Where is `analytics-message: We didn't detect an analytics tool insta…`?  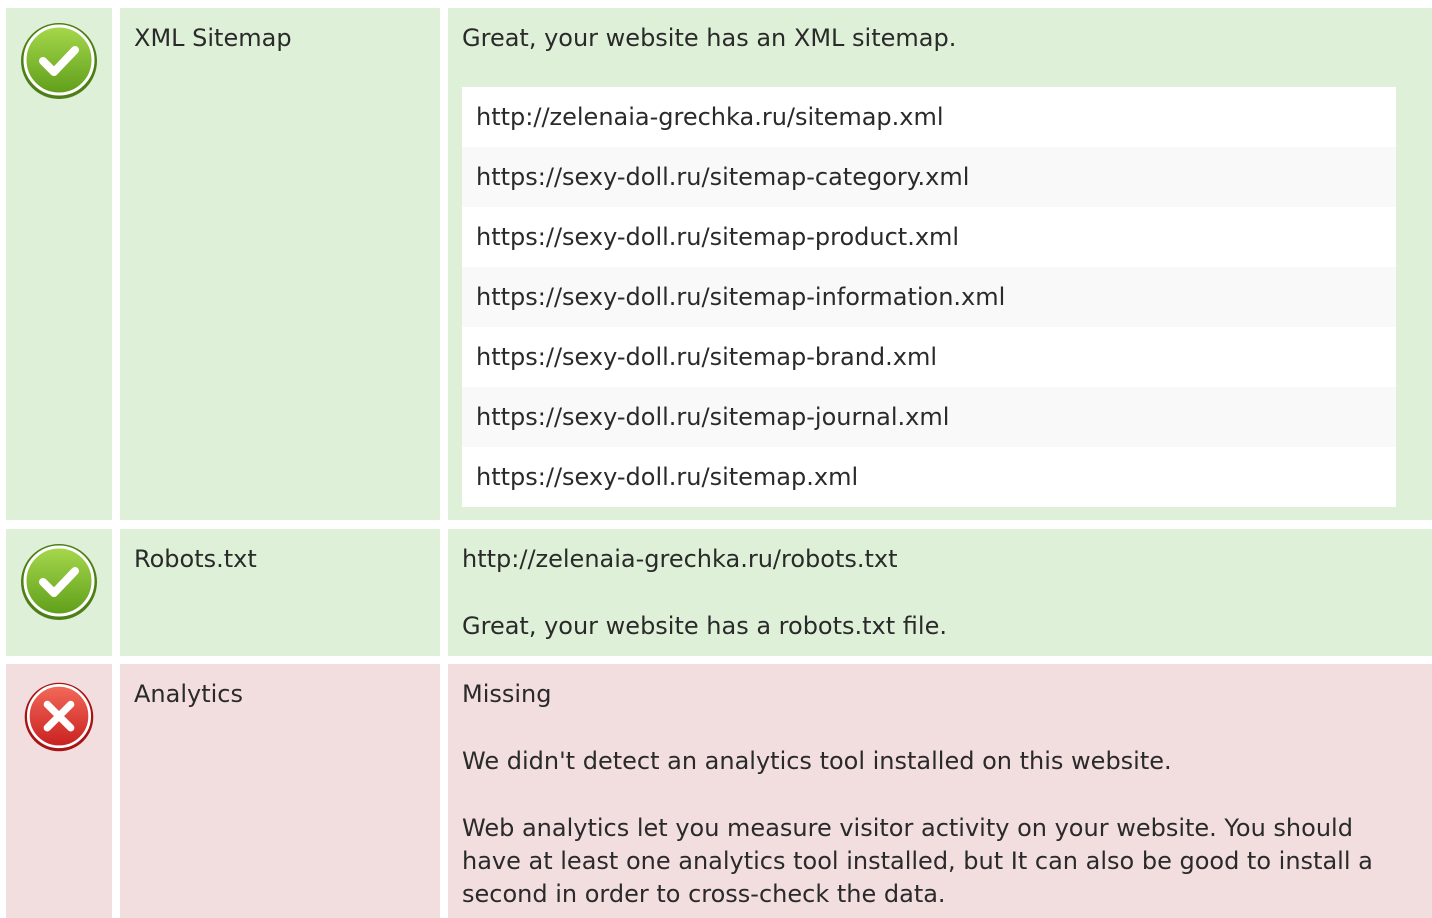 analytics-message: We didn't detect an analytics tool insta… is located at coordinates (817, 761).